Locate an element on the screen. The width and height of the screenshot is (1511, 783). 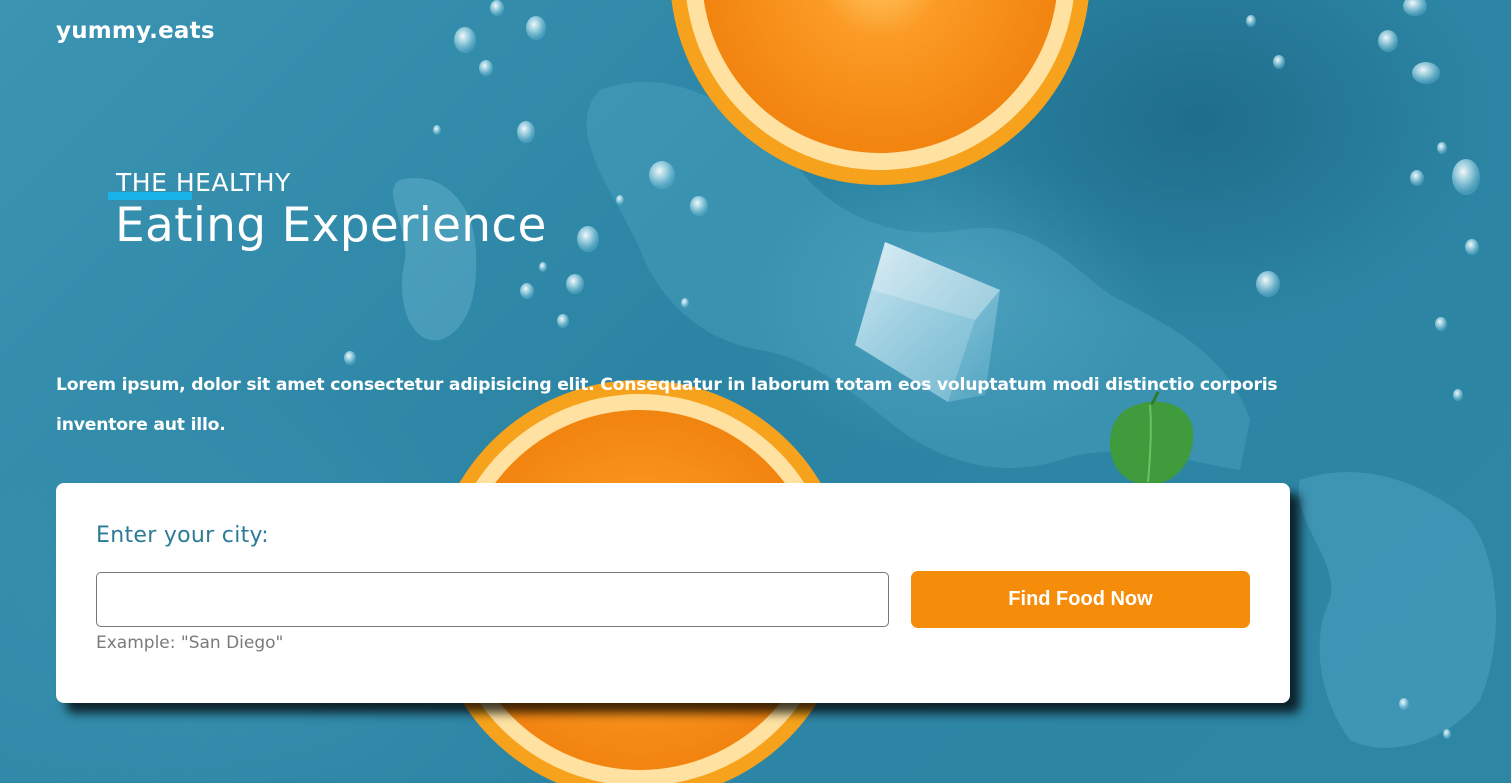
city-label: Enter your city: is located at coordinates (182, 535).